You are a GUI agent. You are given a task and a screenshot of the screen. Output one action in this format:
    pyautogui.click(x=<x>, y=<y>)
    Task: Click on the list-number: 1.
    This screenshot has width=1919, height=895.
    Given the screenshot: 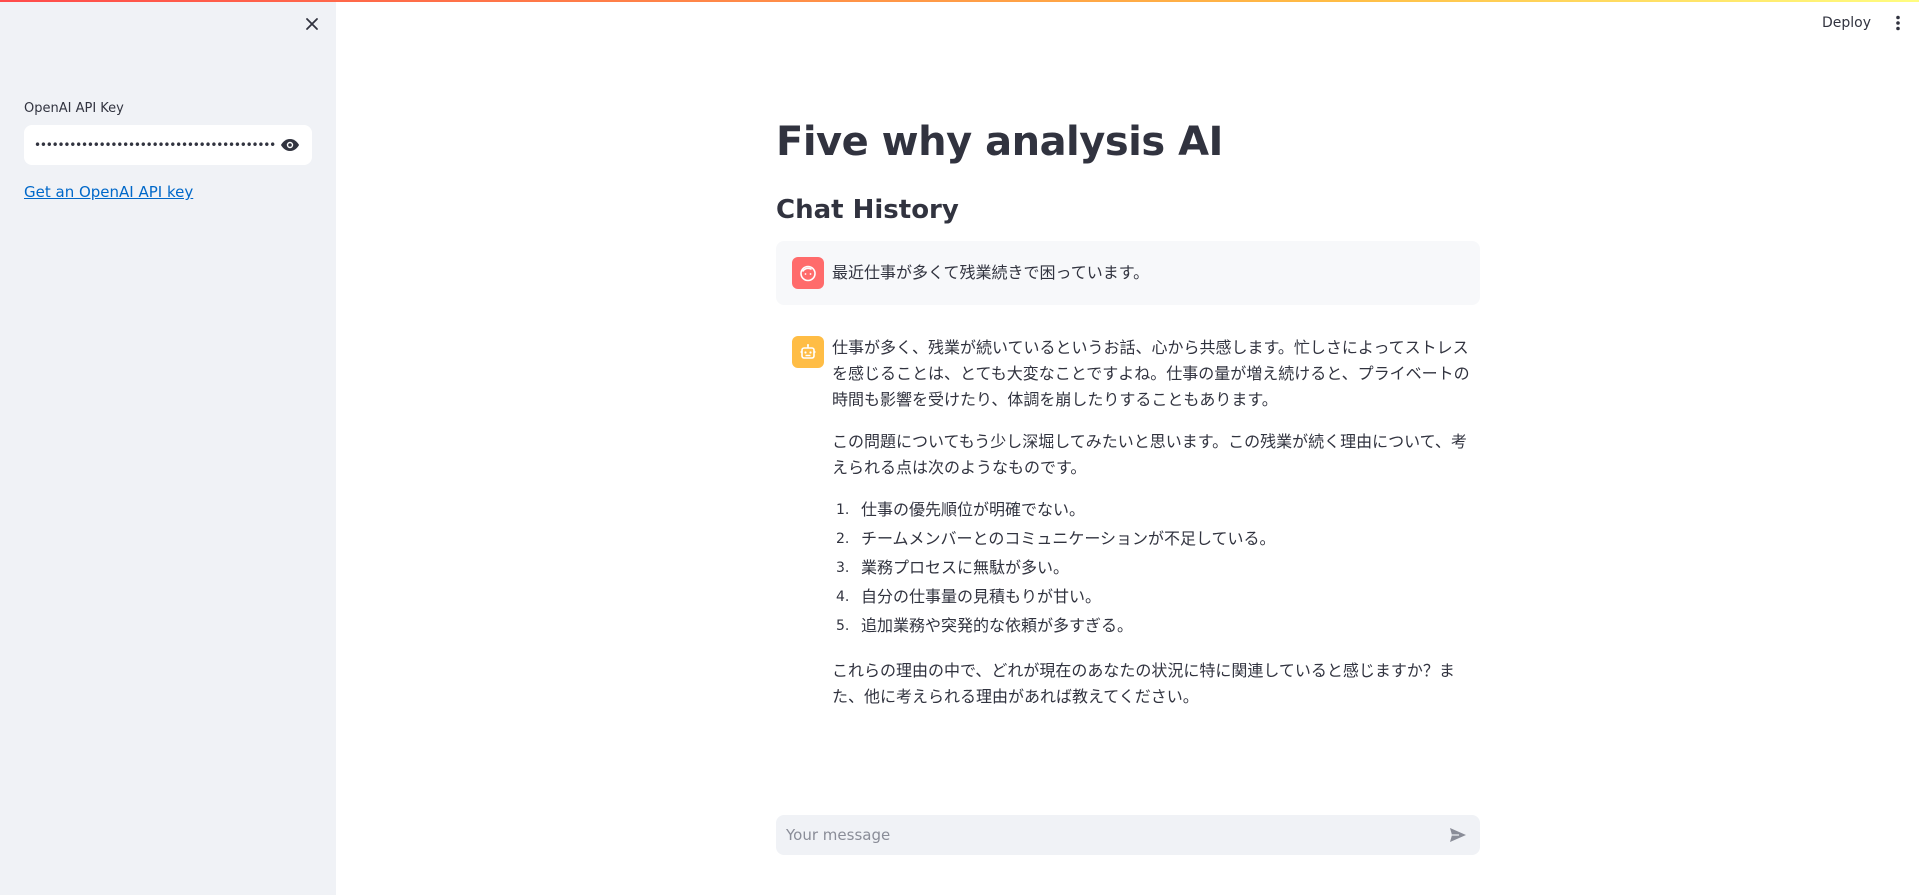 What is the action you would take?
    pyautogui.click(x=843, y=510)
    